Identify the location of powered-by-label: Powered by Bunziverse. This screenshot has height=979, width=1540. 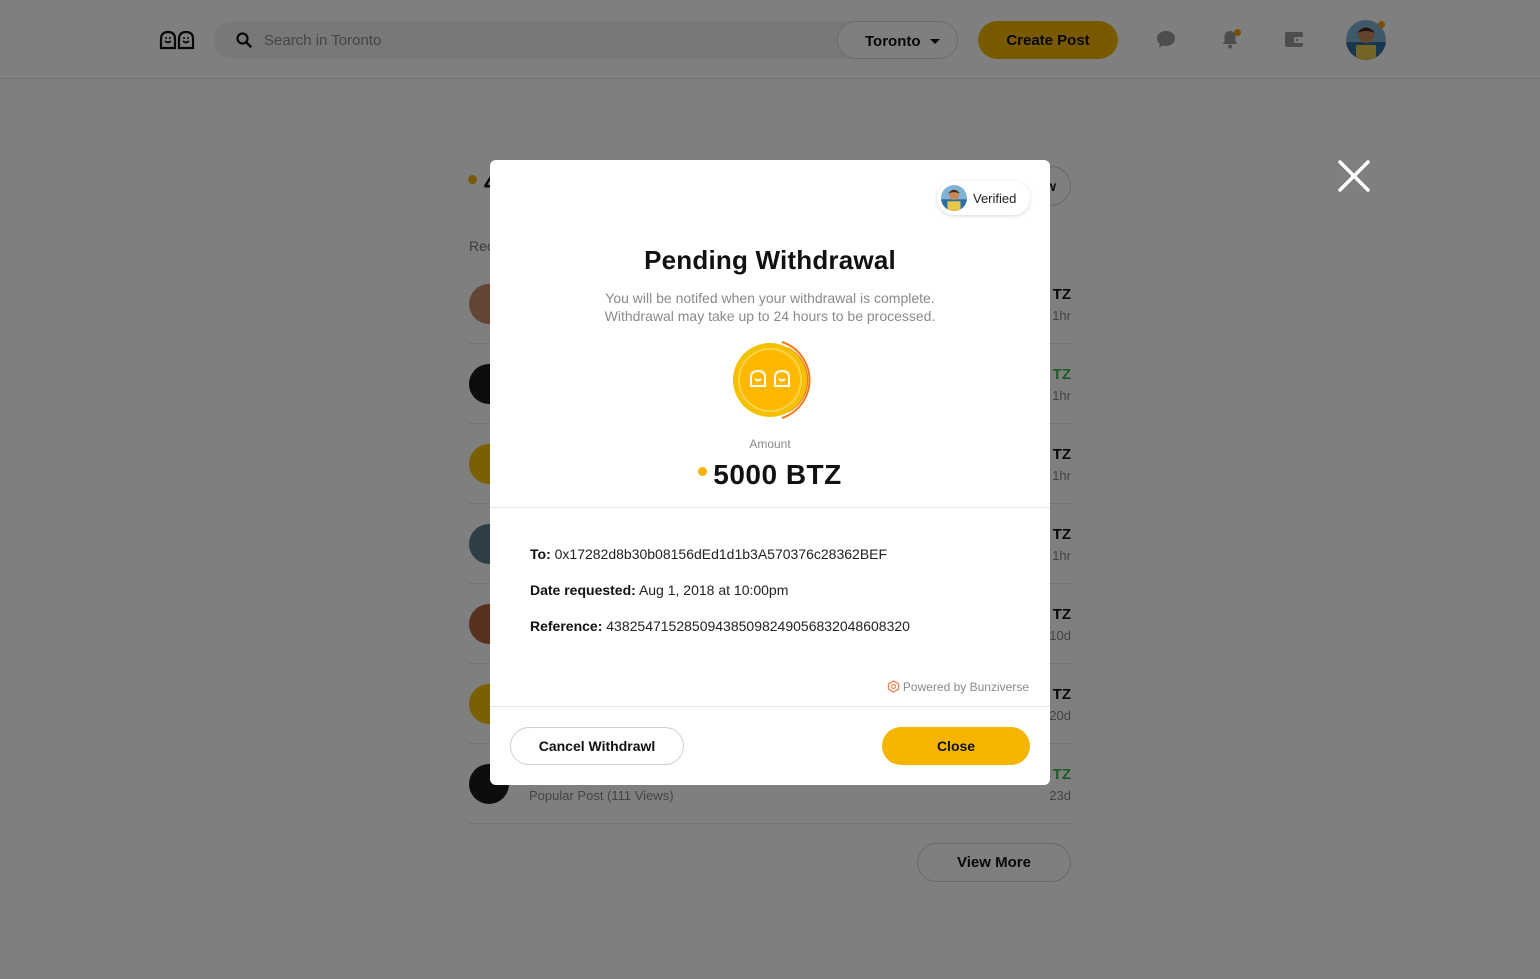
(965, 687).